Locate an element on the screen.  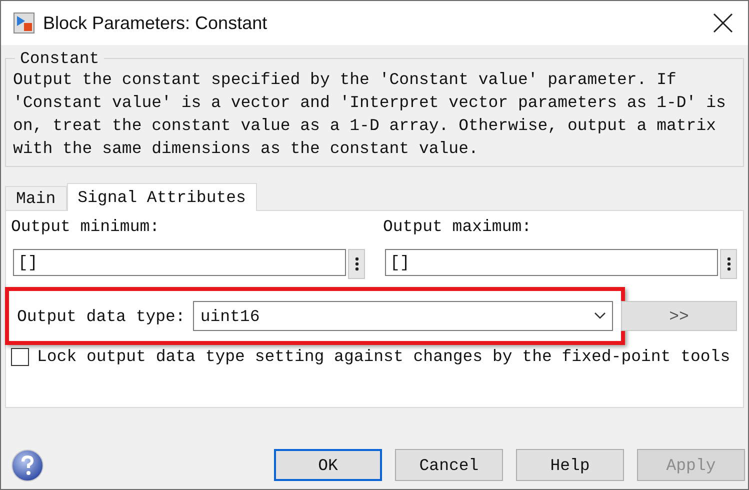
dialog-button: Cancel is located at coordinates (449, 465).